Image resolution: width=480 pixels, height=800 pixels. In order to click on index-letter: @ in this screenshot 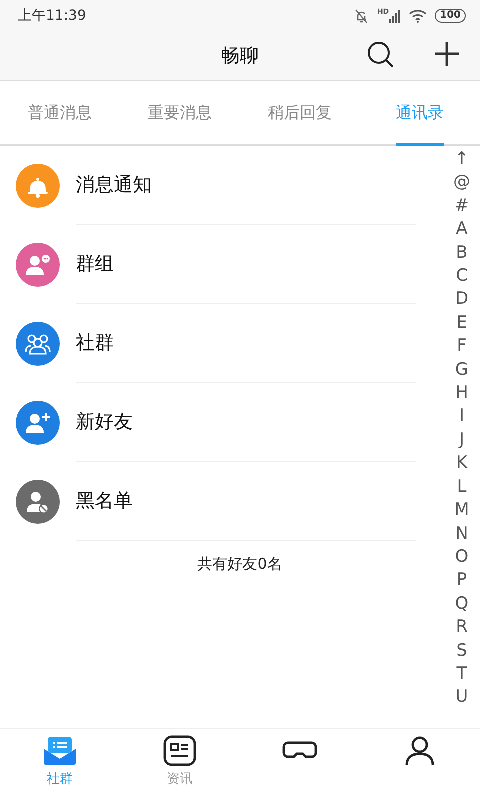, I will do `click(462, 183)`.